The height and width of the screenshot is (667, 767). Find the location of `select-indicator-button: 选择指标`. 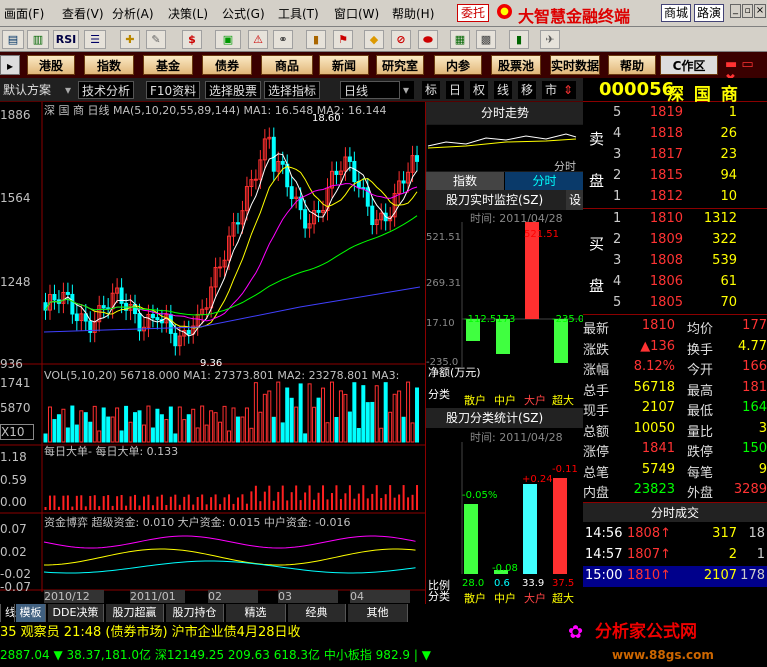

select-indicator-button: 选择指标 is located at coordinates (292, 90).